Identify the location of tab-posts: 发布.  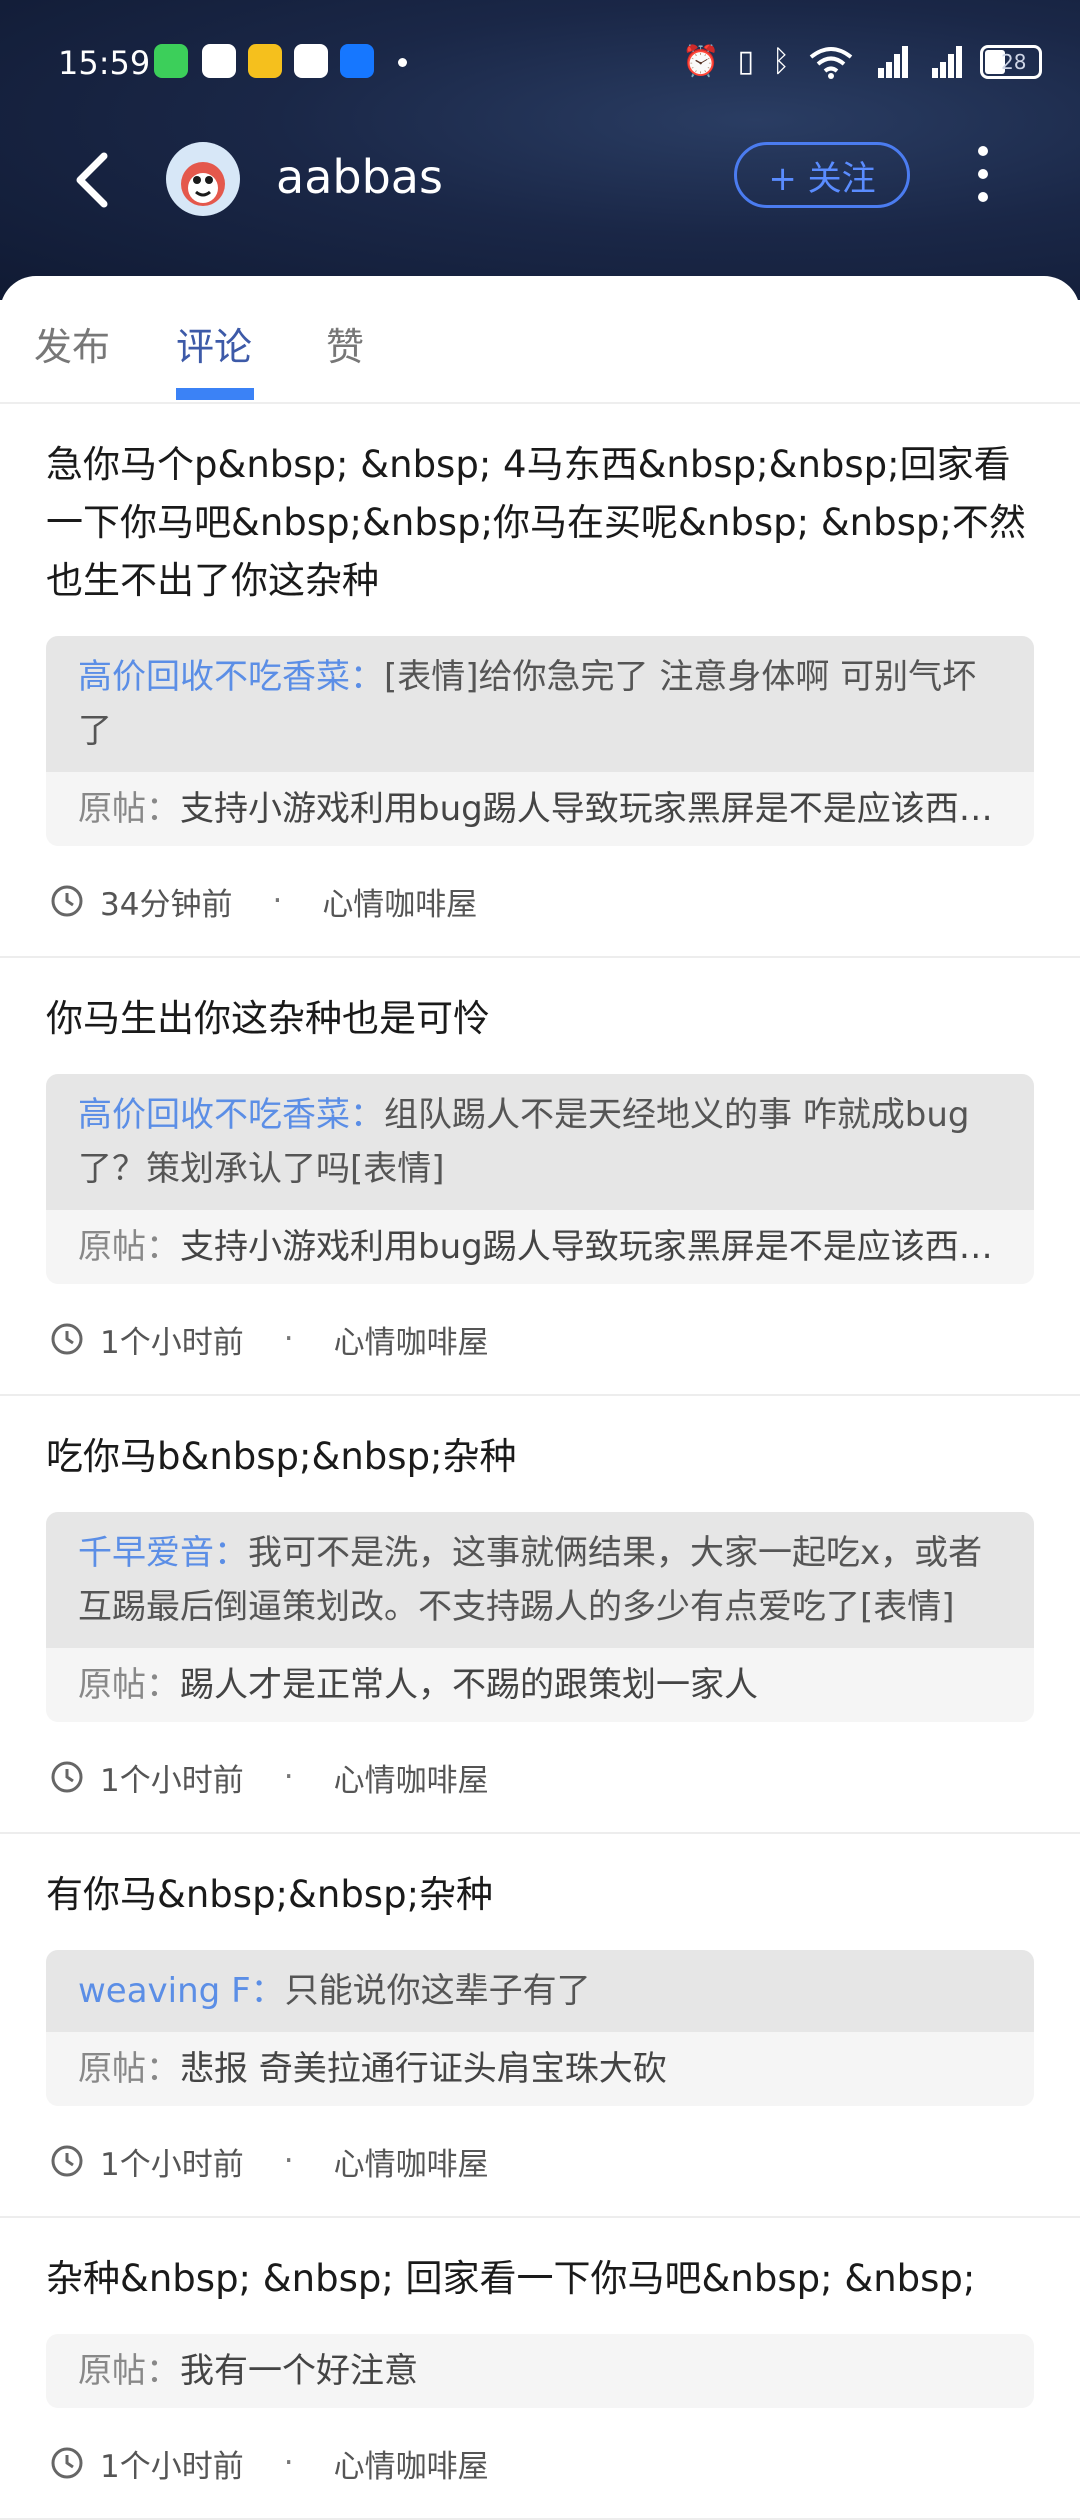
(72, 343).